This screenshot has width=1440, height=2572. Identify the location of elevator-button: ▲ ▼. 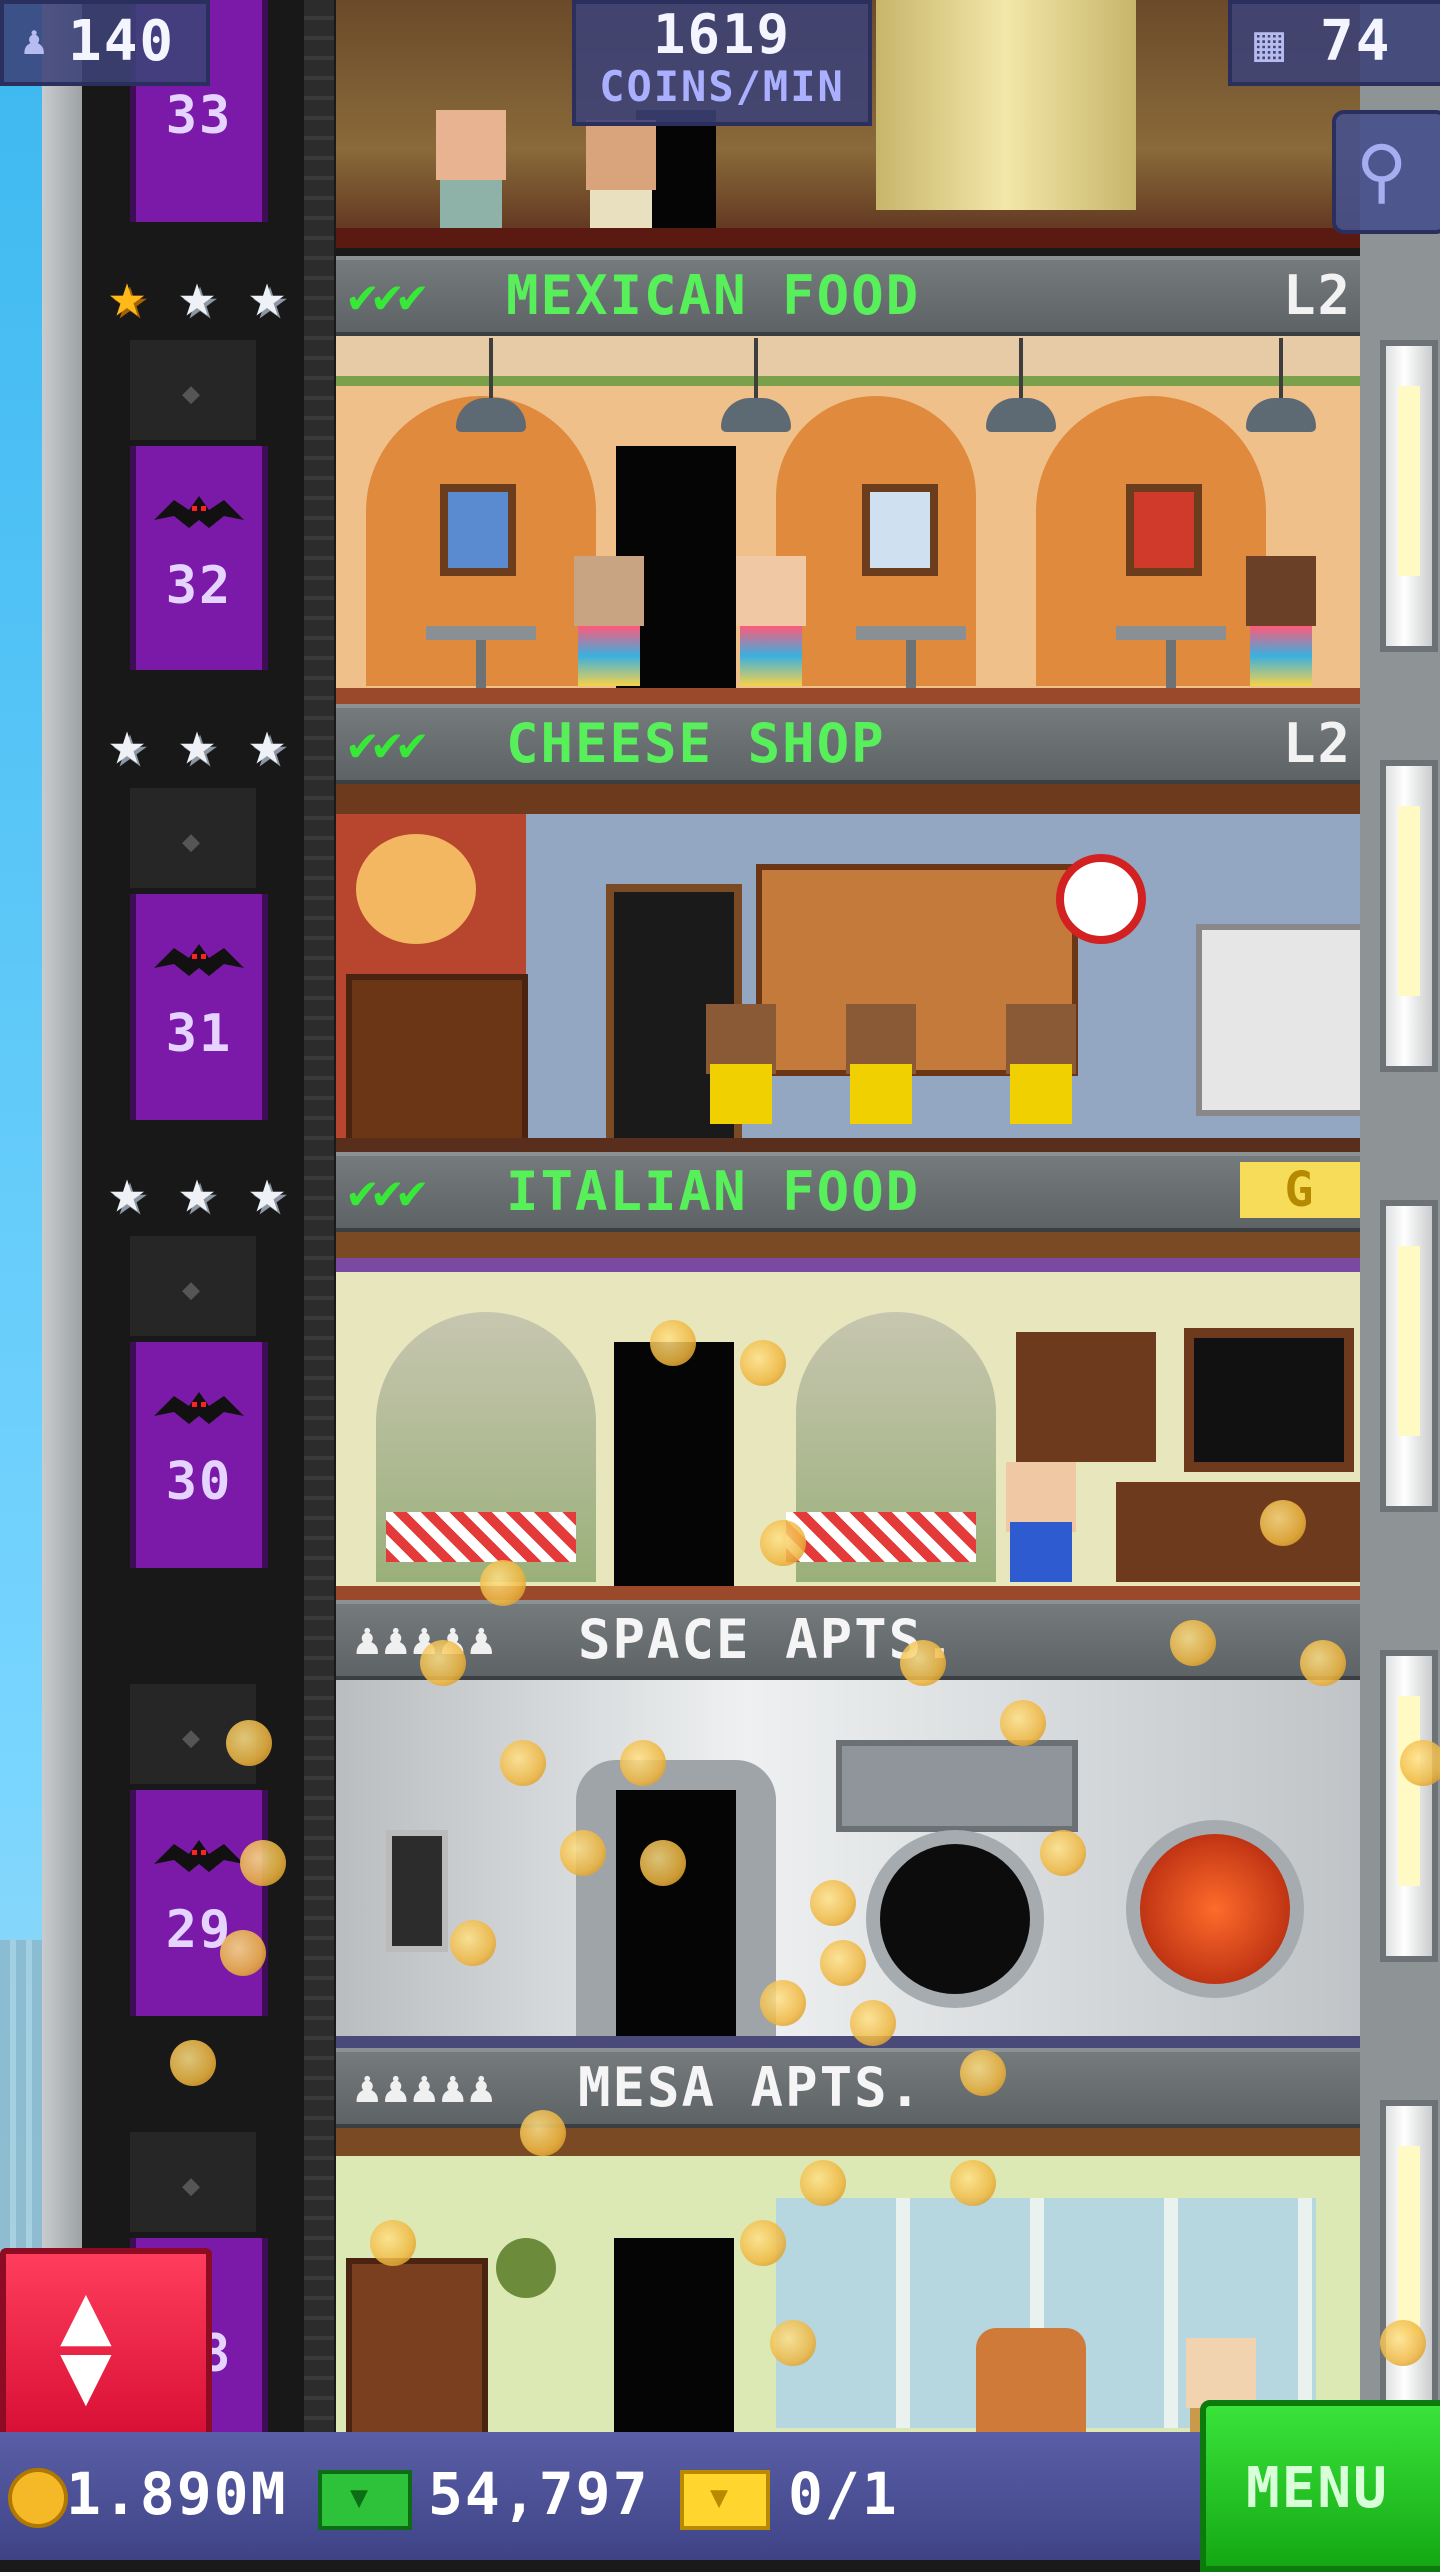
(106, 2345).